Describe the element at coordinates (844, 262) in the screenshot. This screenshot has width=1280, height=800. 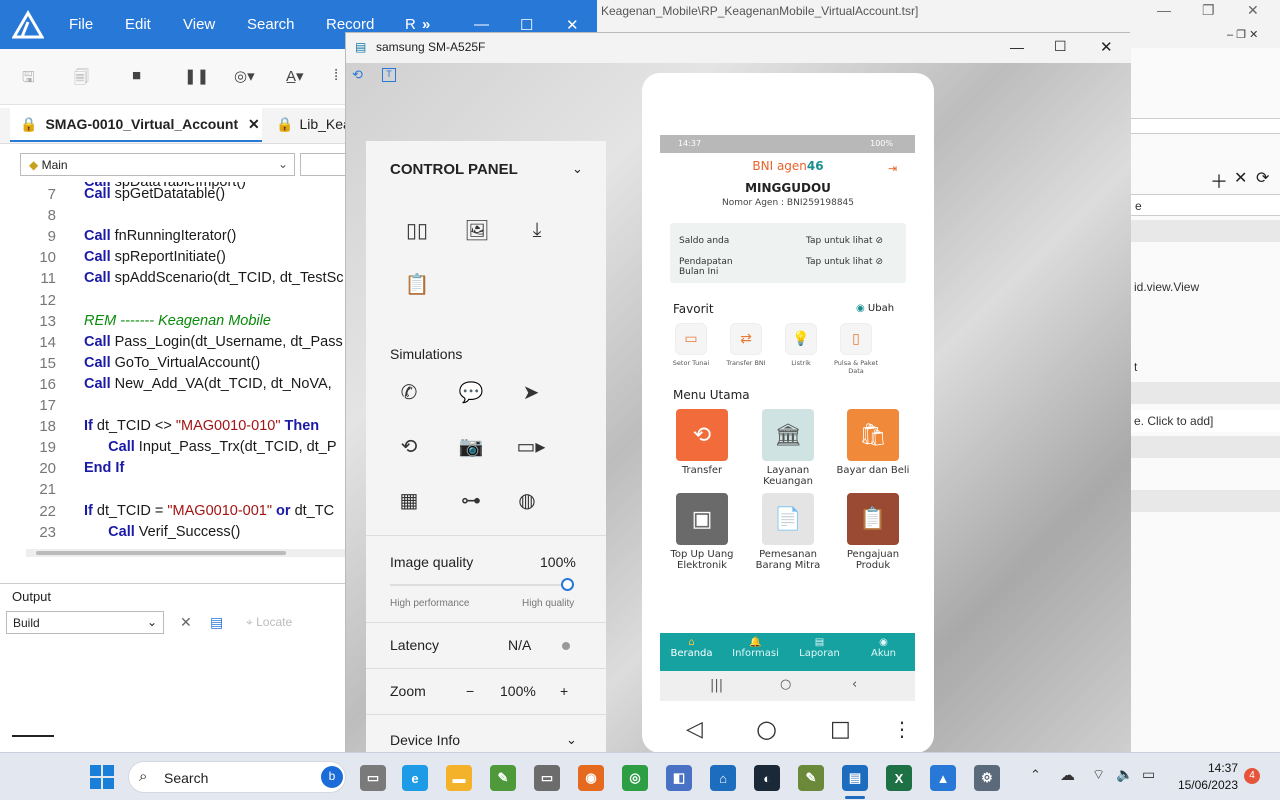
I see `tap-pendapatan: Tap untuk lihat ⊘` at that location.